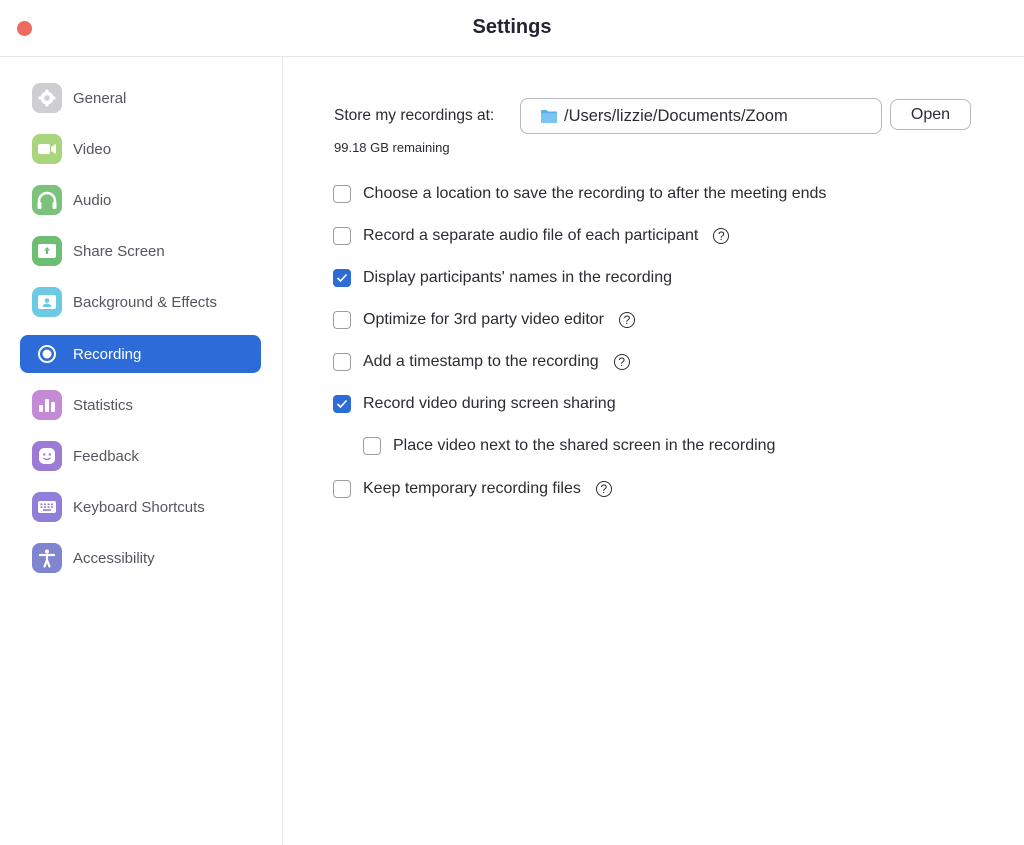 The image size is (1024, 845). I want to click on sidebar-item-keyboard-shortcuts: Keyboard Shortcuts, so click(140, 507).